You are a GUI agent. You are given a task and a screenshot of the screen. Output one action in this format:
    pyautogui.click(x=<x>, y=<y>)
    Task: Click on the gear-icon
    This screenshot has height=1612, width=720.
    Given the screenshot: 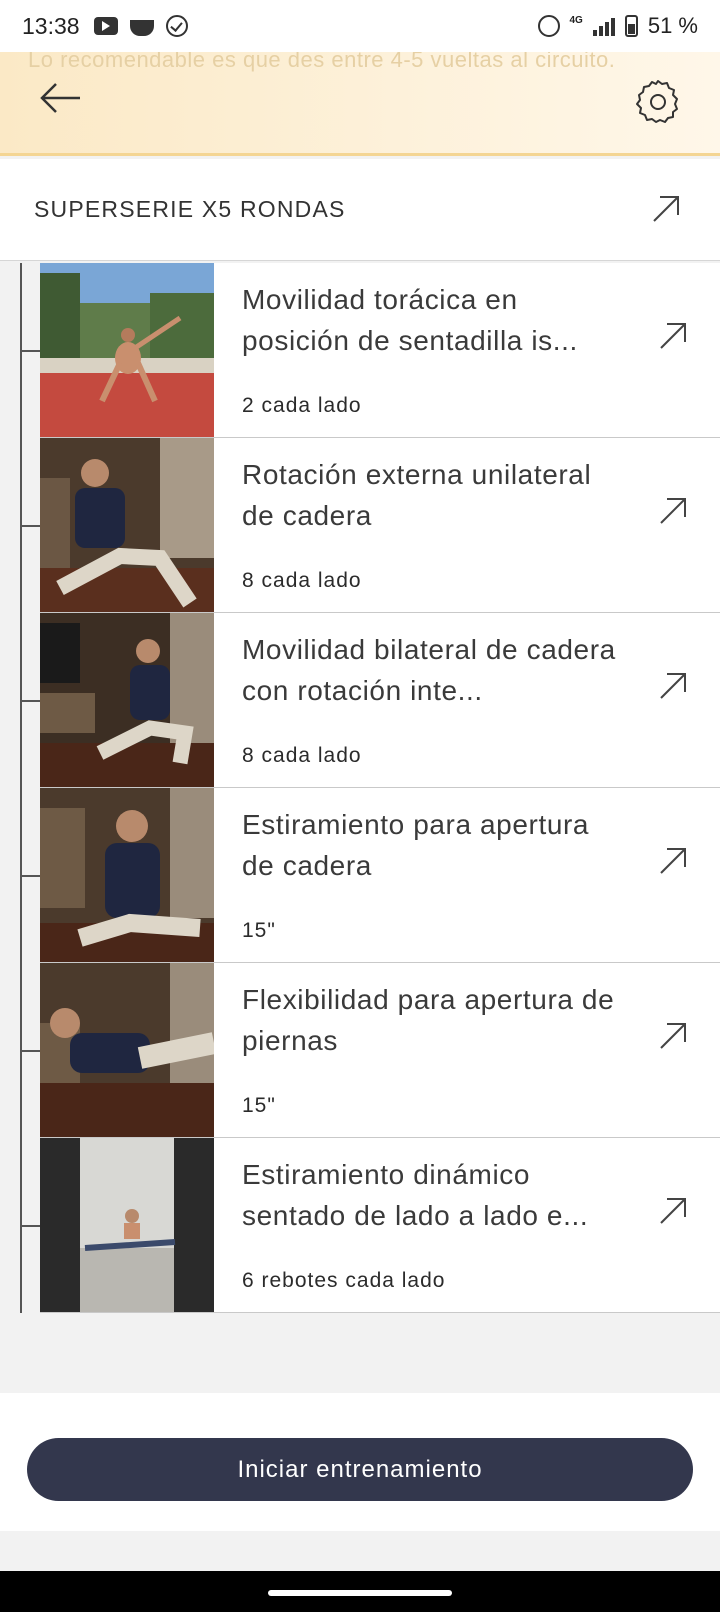 What is the action you would take?
    pyautogui.click(x=657, y=101)
    